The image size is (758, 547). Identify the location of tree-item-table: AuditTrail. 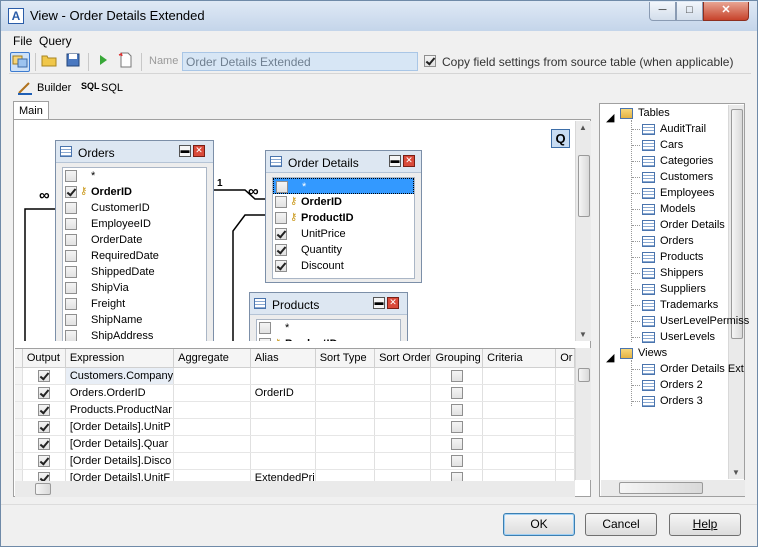
(674, 129).